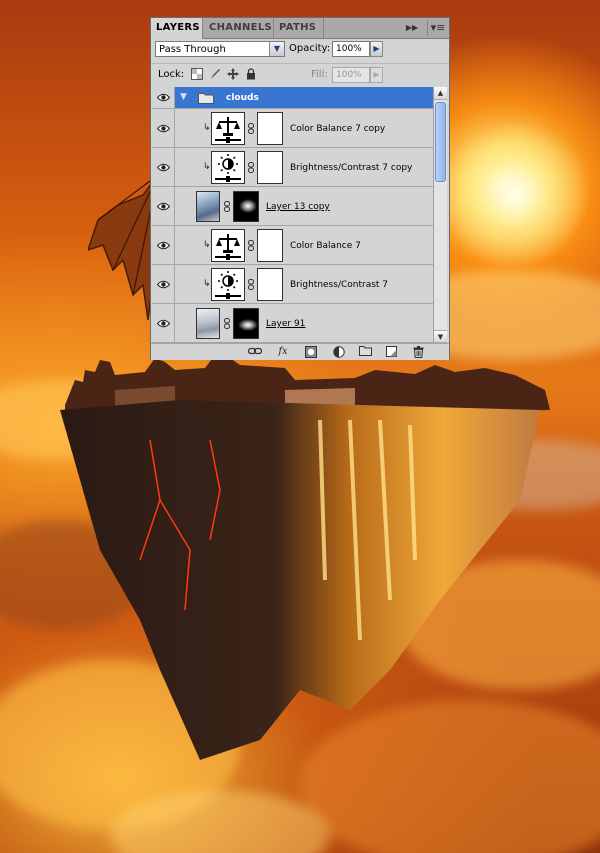 This screenshot has width=600, height=853. Describe the element at coordinates (183, 97) in the screenshot. I see `expand-triangle-icon: ▼` at that location.